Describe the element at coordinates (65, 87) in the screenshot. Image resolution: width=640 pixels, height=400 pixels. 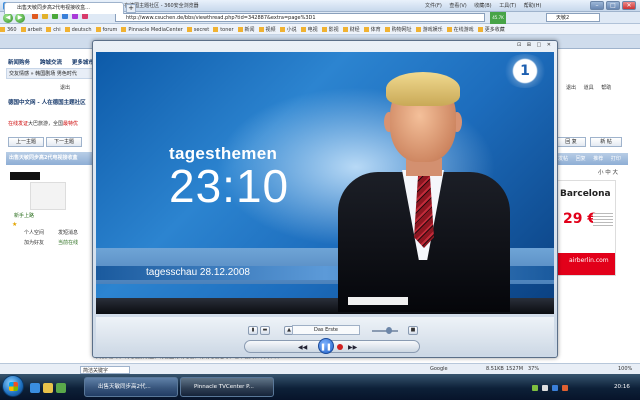
I see `logout-link: 退出` at that location.